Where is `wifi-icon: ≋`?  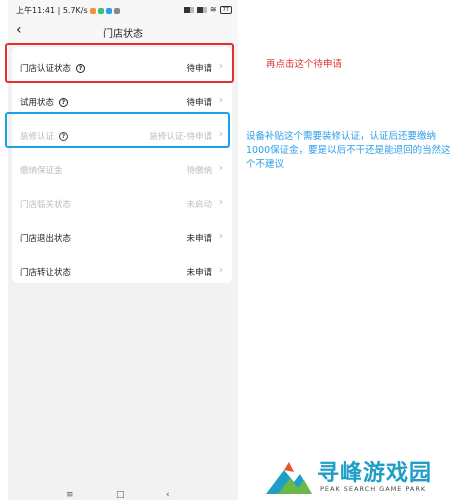
wifi-icon: ≋ is located at coordinates (213, 9).